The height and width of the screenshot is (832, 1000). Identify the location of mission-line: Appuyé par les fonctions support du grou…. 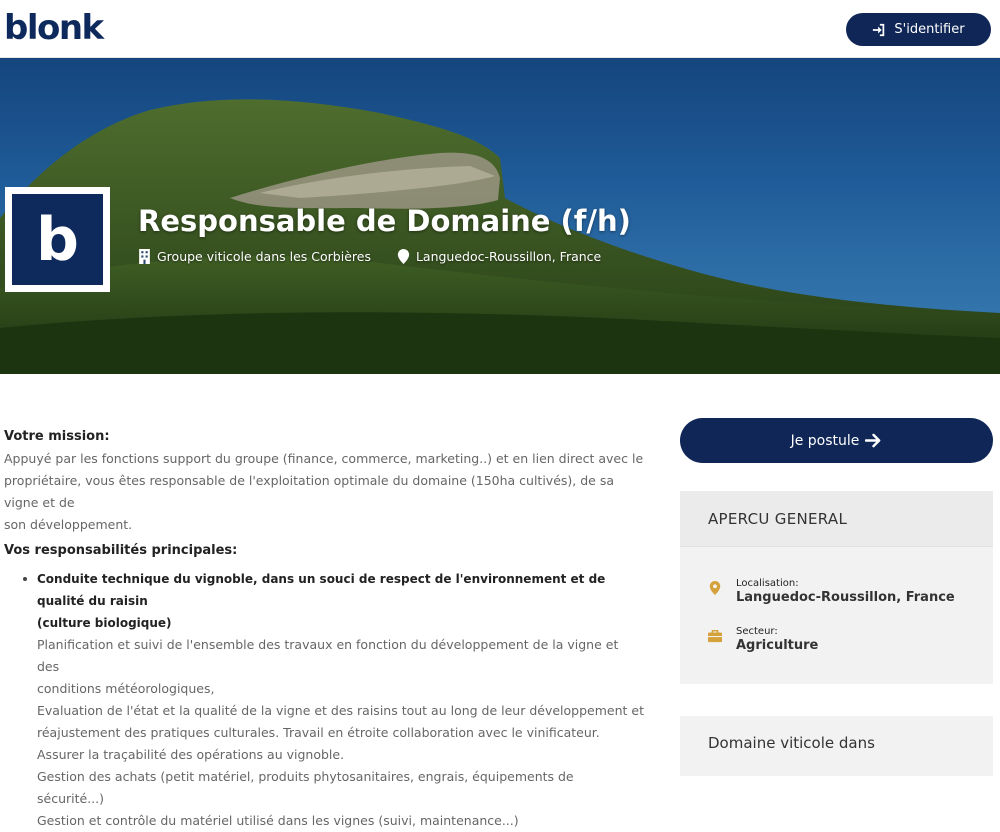
(324, 458).